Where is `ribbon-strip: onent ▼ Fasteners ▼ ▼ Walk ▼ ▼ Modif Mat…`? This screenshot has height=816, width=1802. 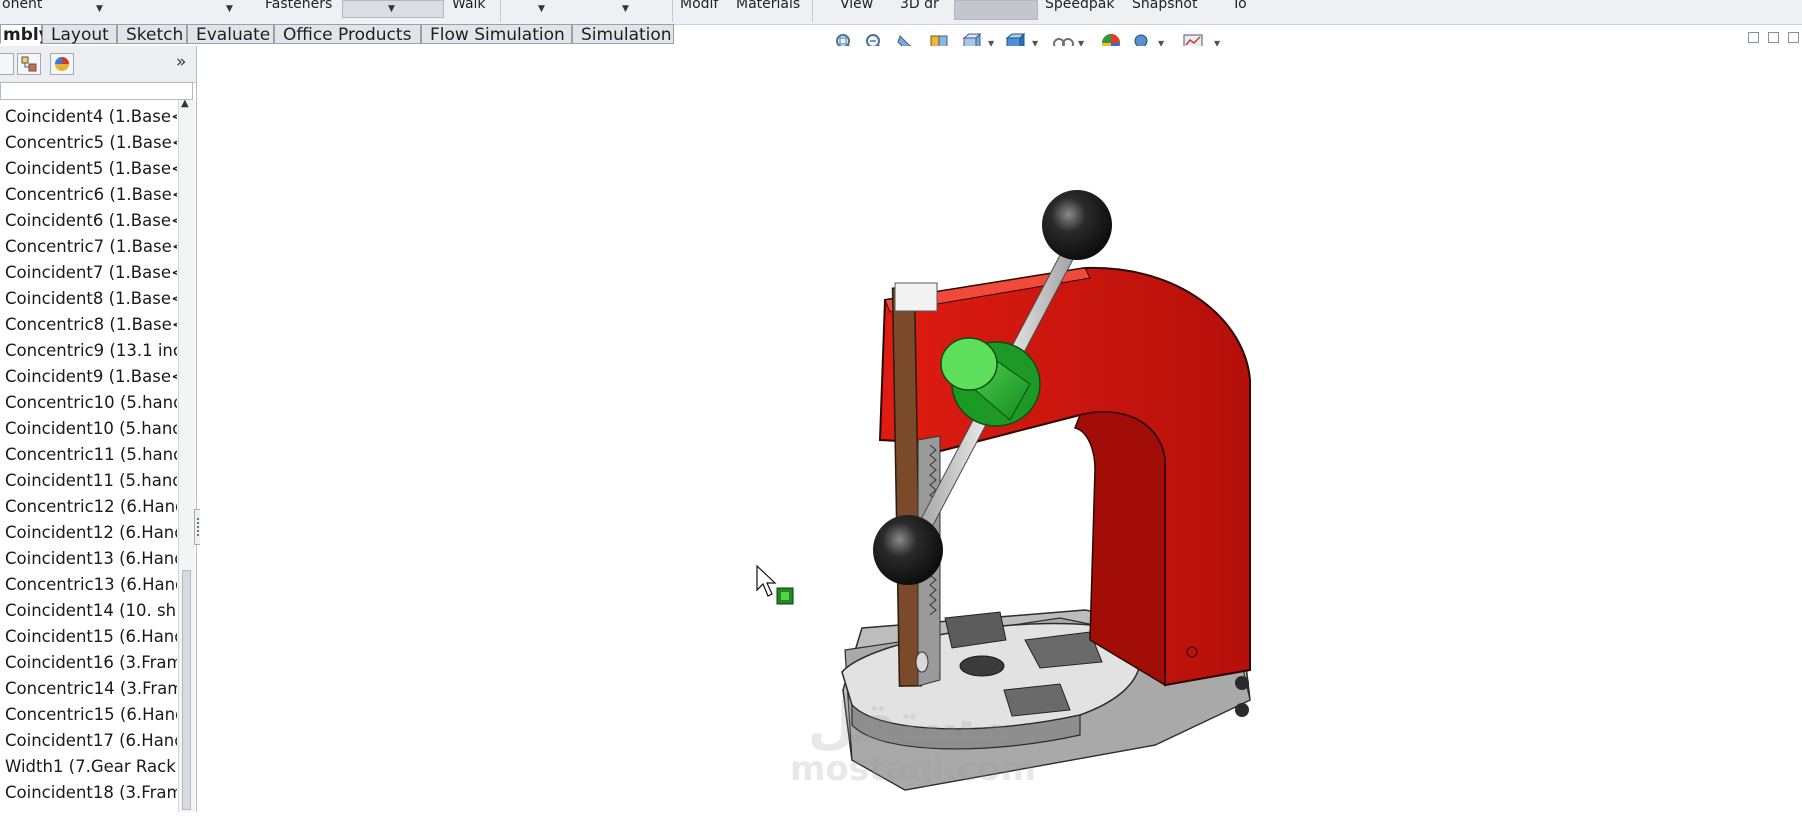
ribbon-strip: onent ▼ Fasteners ▼ ▼ Walk ▼ ▼ Modif Mat… is located at coordinates (901, 12).